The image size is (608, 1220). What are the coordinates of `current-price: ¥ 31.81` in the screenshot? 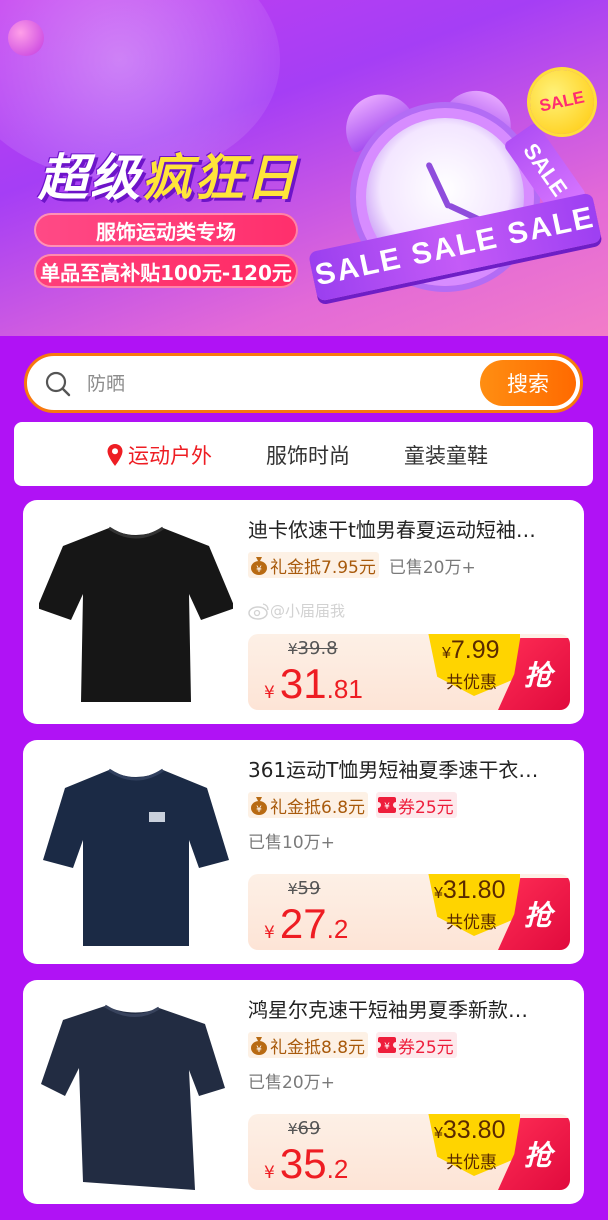 It's located at (313, 683).